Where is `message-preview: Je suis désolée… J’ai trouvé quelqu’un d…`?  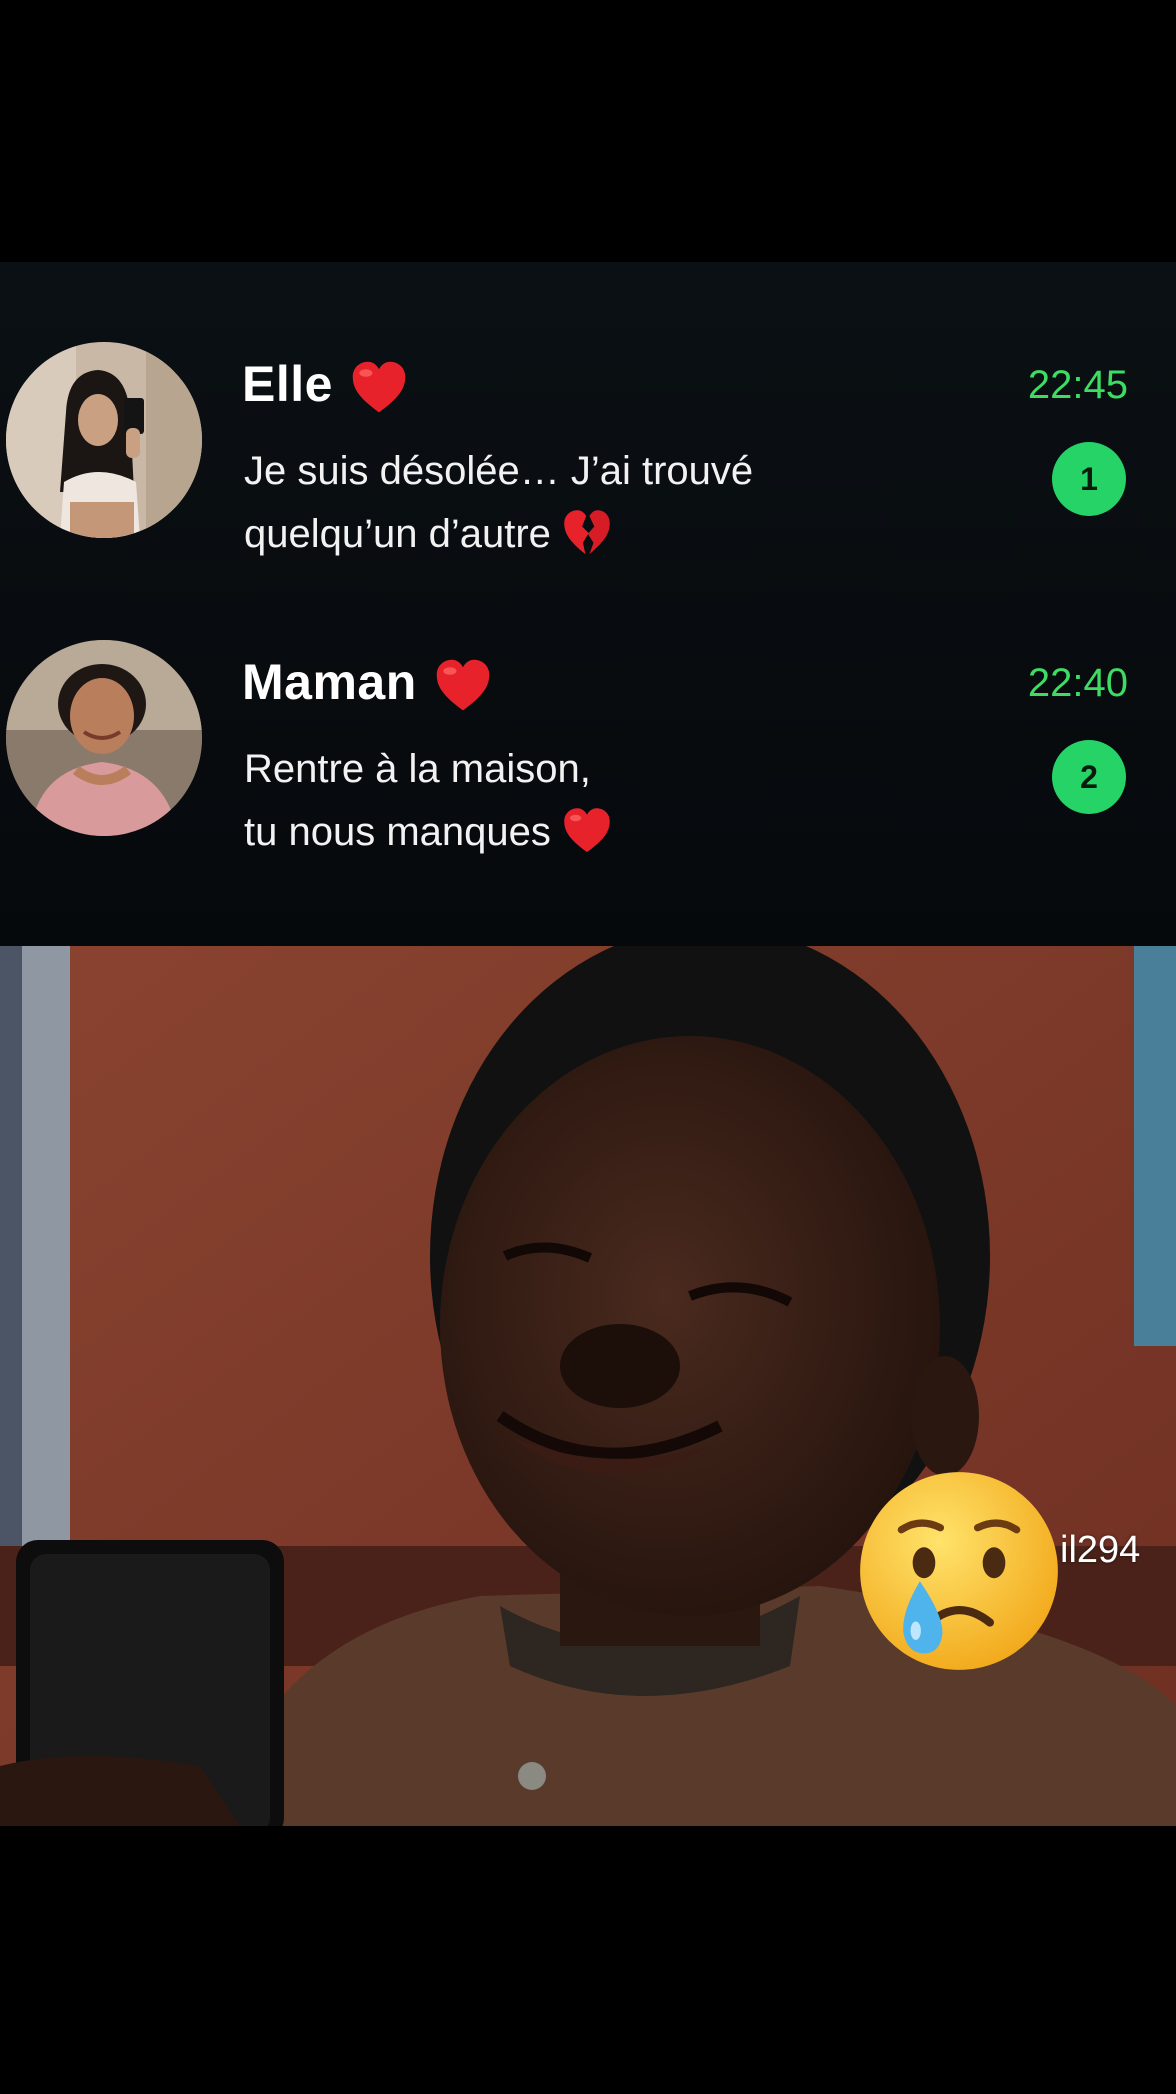 message-preview: Je suis désolée… J’ai trouvé quelqu’un d… is located at coordinates (564, 503).